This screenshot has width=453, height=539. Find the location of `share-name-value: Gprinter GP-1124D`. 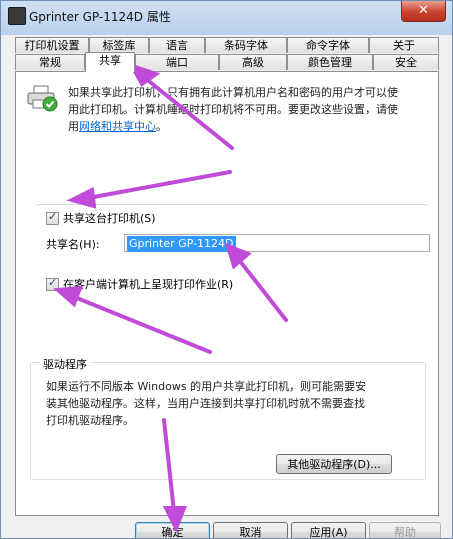

share-name-value: Gprinter GP-1124D is located at coordinates (181, 244).